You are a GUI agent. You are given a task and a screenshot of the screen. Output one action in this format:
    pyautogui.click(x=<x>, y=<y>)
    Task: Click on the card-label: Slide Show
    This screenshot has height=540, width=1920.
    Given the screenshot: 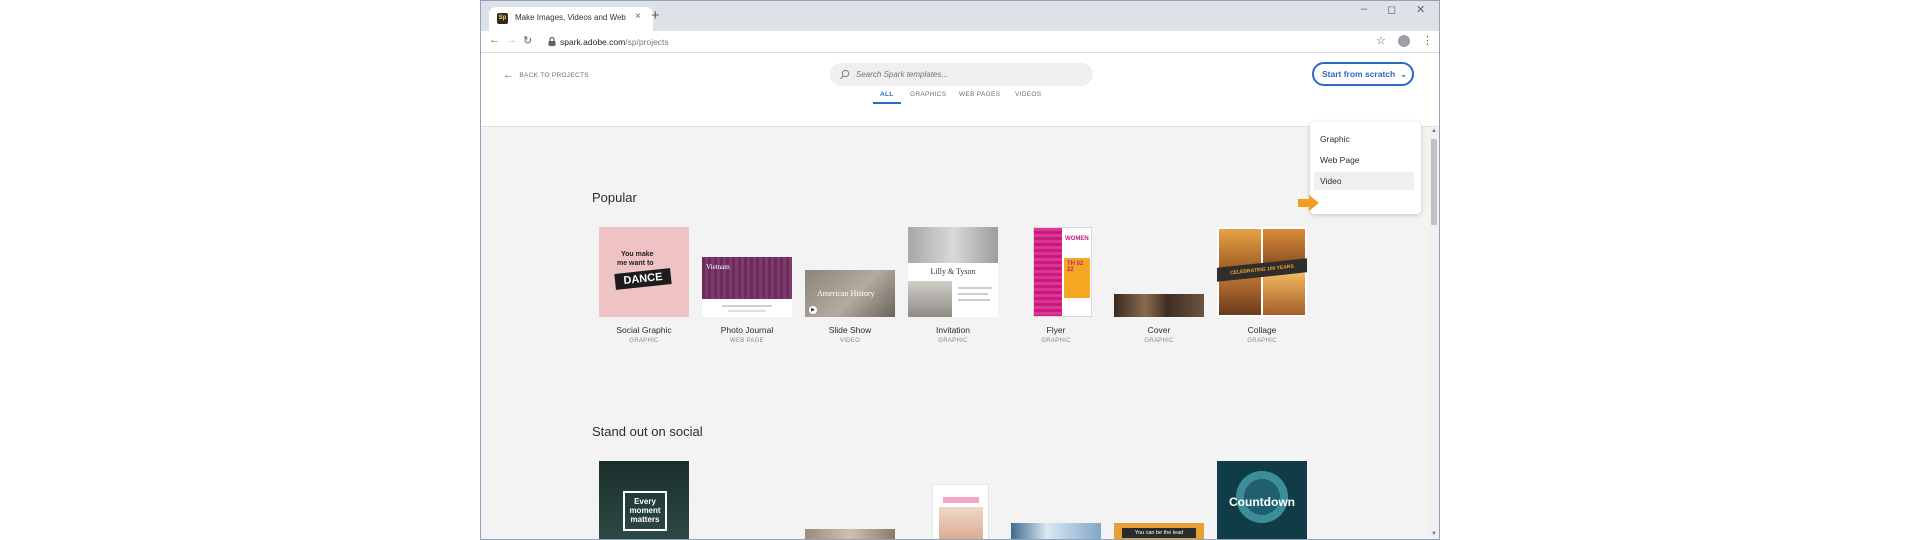 What is the action you would take?
    pyautogui.click(x=850, y=330)
    